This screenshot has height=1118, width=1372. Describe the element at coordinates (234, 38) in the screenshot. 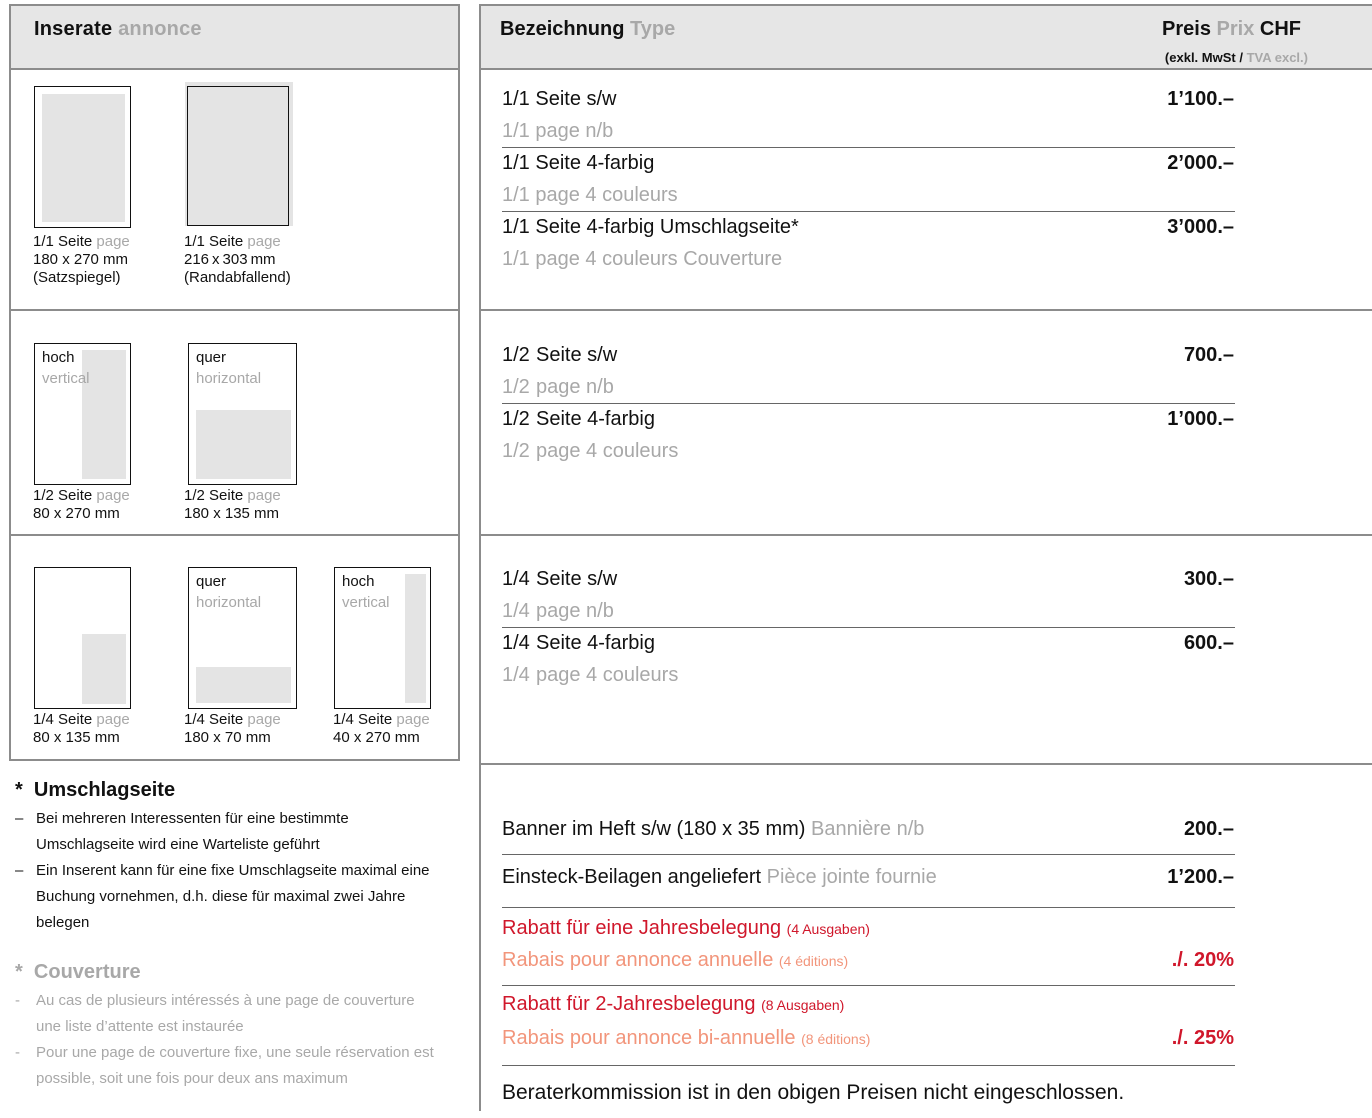

I see `left-header: Inserate annonce` at that location.